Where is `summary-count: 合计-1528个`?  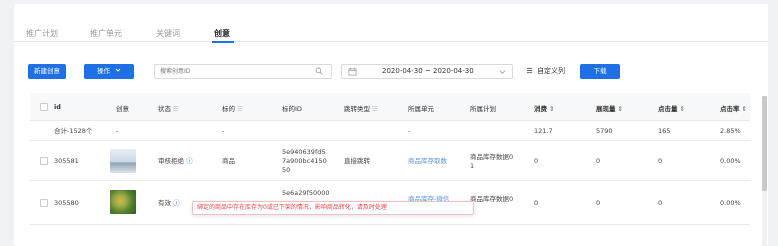
summary-count: 合计-1528个 is located at coordinates (73, 131).